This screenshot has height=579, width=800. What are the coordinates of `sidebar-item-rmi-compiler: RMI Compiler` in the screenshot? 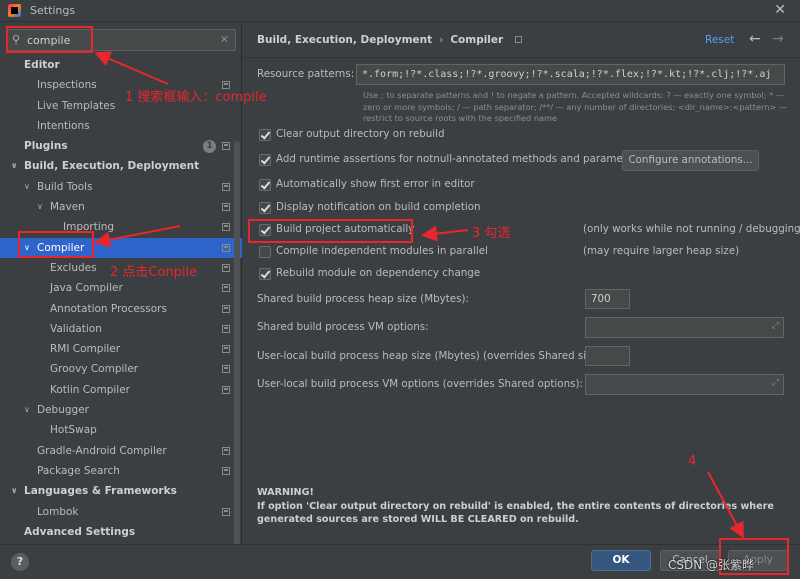 It's located at (121, 349).